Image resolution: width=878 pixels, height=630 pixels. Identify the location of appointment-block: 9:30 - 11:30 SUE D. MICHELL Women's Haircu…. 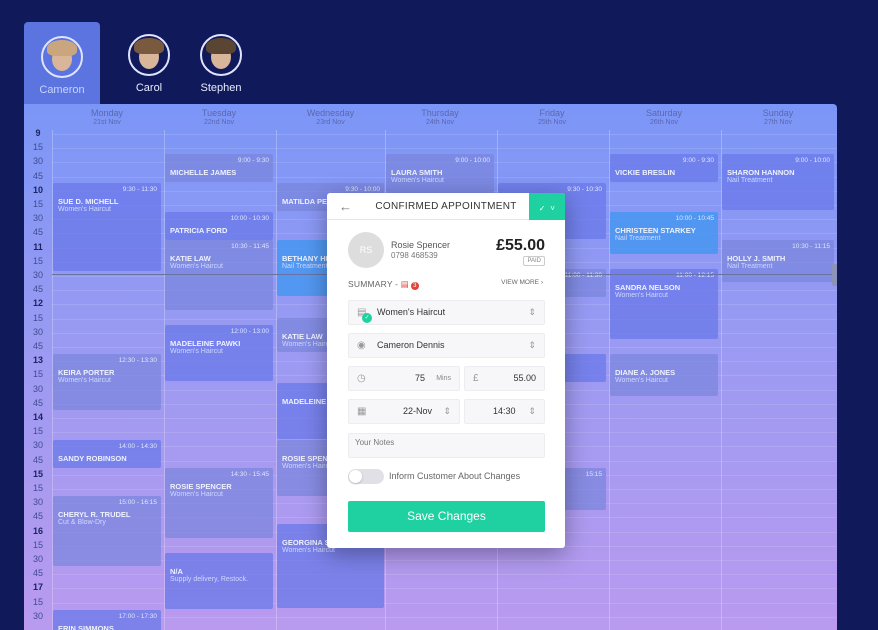
(107, 227).